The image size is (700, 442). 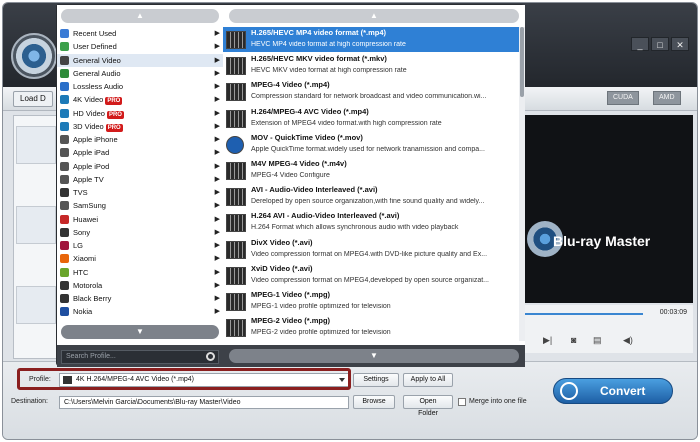 What do you see at coordinates (88, 179) in the screenshot?
I see `category-label: Apple TV` at bounding box center [88, 179].